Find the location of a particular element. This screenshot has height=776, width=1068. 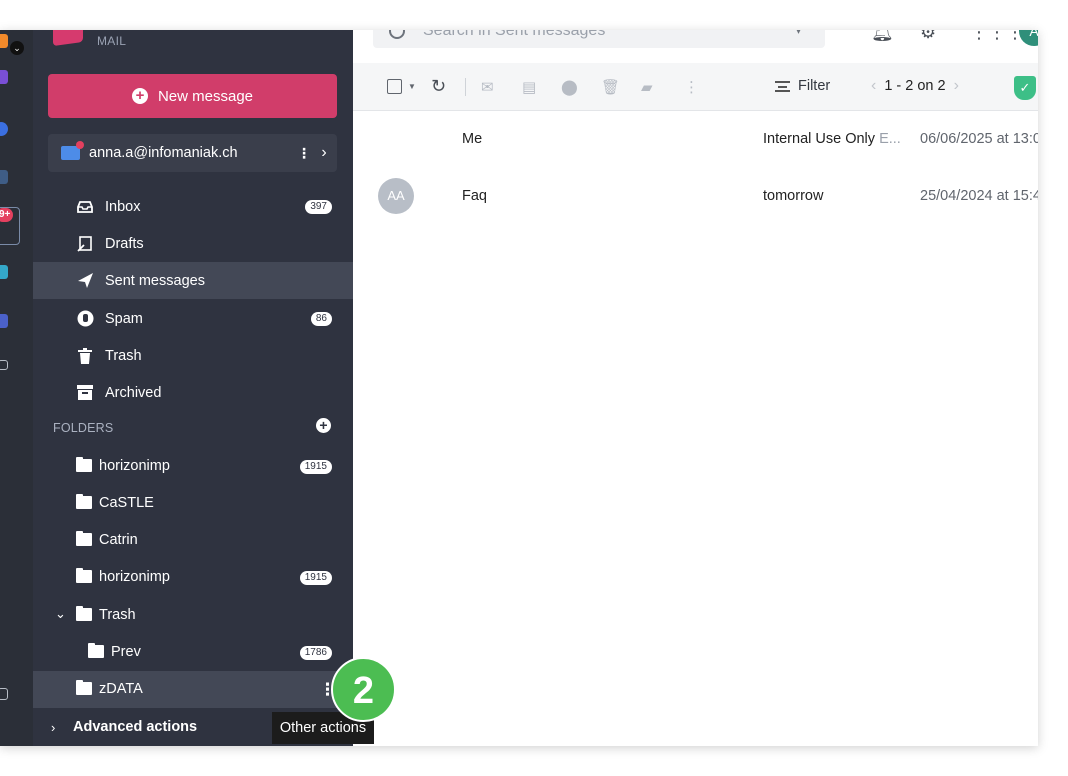

nav-label: Trash is located at coordinates (123, 355).